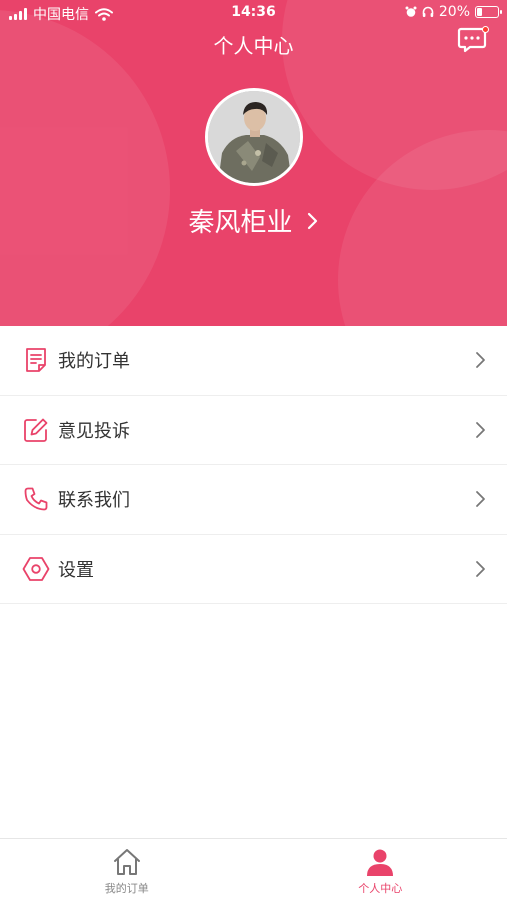 This screenshot has height=900, width=507. I want to click on menu-item-feedback: 意见投诉, so click(253, 430).